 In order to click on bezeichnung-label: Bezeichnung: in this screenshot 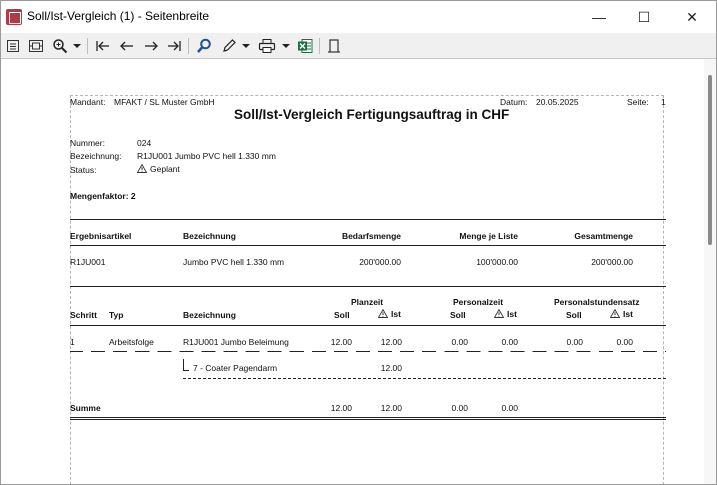, I will do `click(96, 156)`.